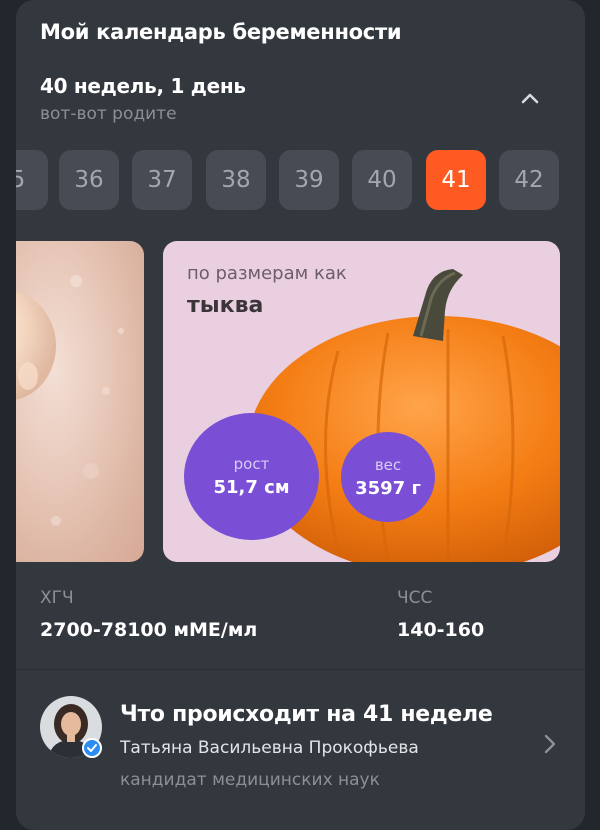 The width and height of the screenshot is (600, 830). Describe the element at coordinates (236, 180) in the screenshot. I see `week-chip-38: 38` at that location.